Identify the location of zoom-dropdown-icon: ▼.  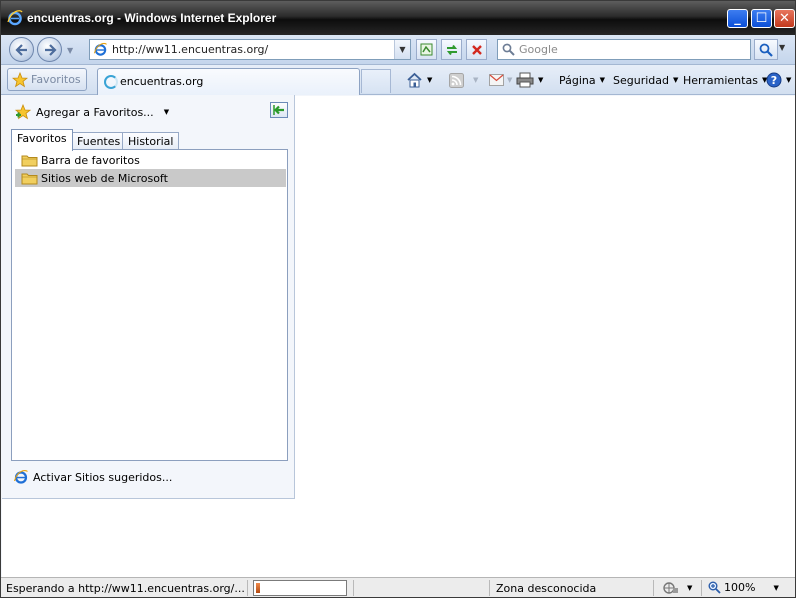
(775, 588).